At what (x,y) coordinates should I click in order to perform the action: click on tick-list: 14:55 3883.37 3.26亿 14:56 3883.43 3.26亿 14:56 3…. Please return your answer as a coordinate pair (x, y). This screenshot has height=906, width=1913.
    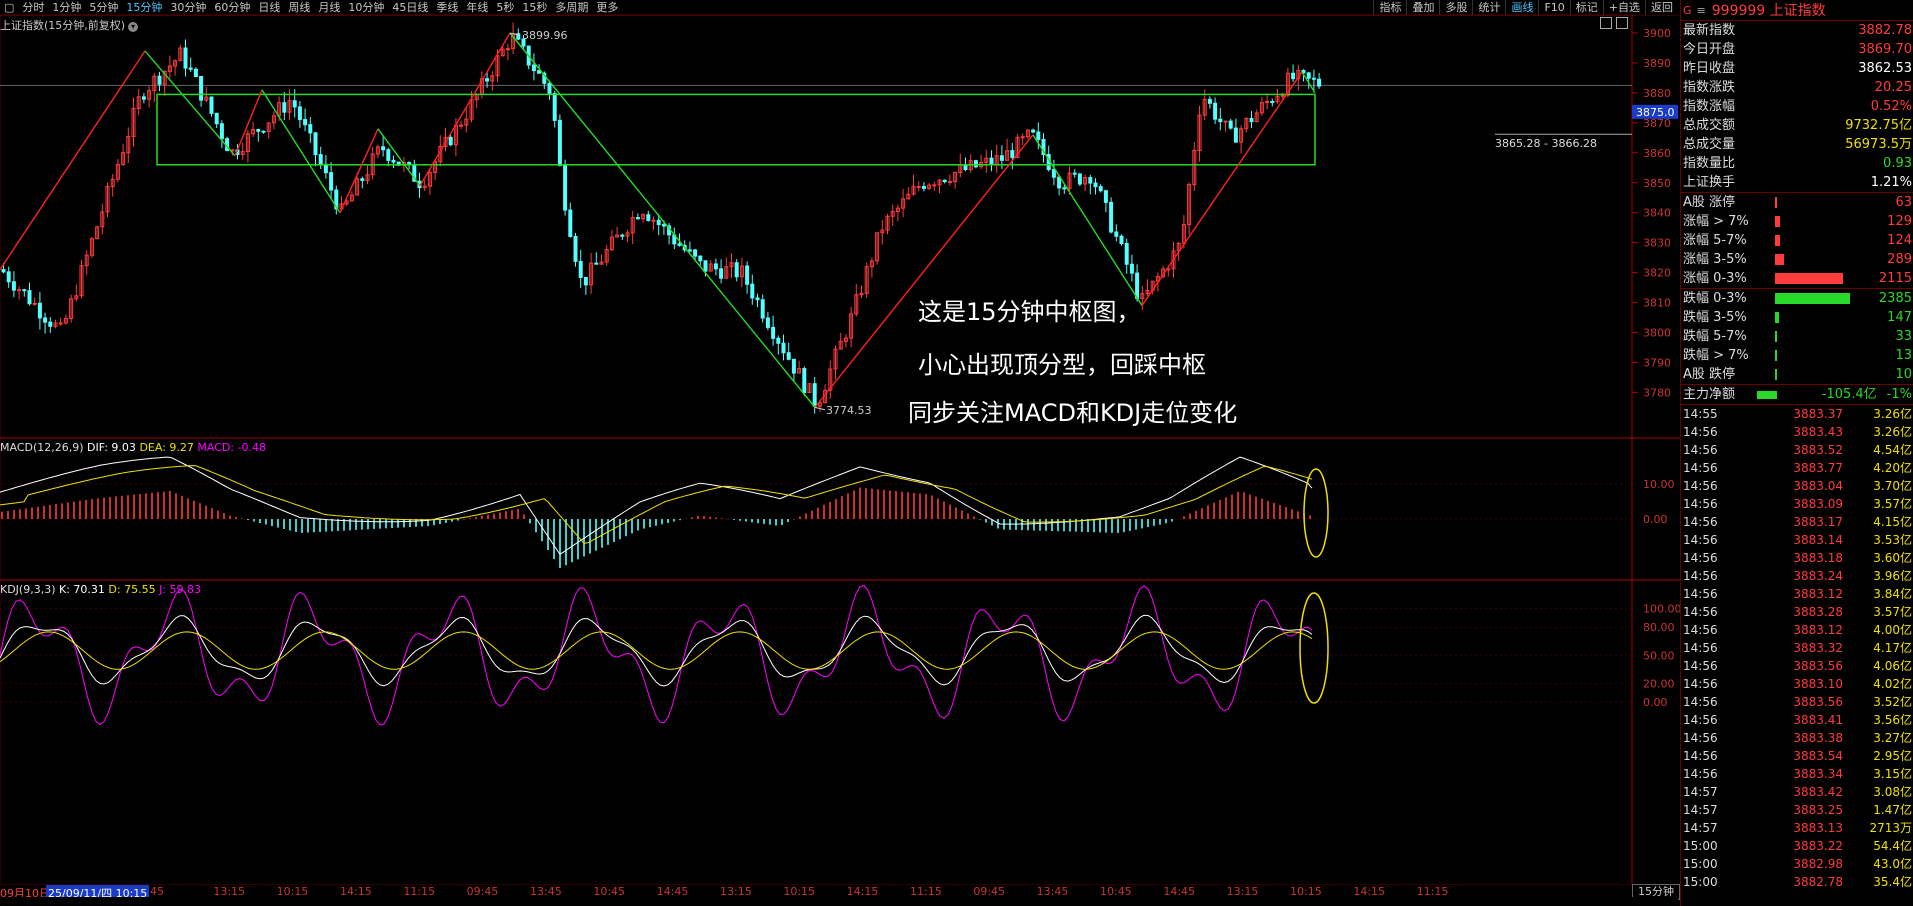
    Looking at the image, I should click on (1797, 648).